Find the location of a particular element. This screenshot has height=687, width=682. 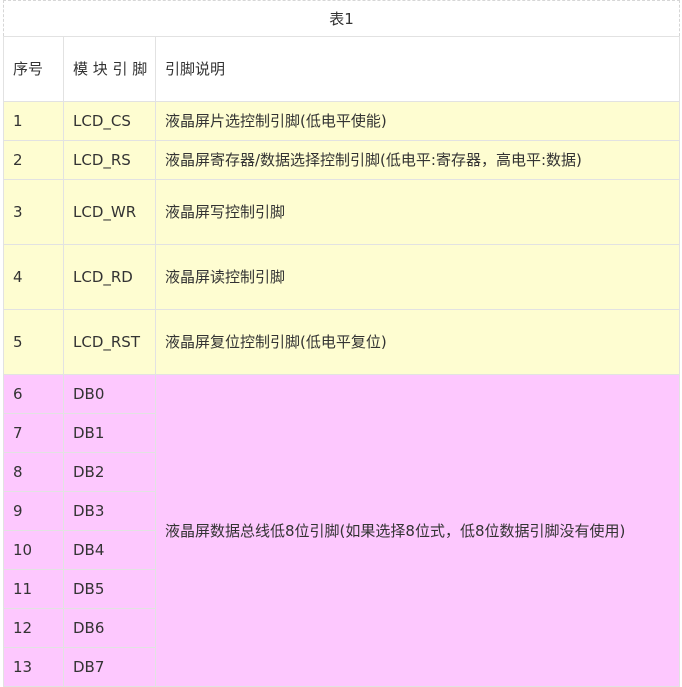

table-row: 4 LCD_RD 液晶屏读控制引脚 is located at coordinates (341, 277).